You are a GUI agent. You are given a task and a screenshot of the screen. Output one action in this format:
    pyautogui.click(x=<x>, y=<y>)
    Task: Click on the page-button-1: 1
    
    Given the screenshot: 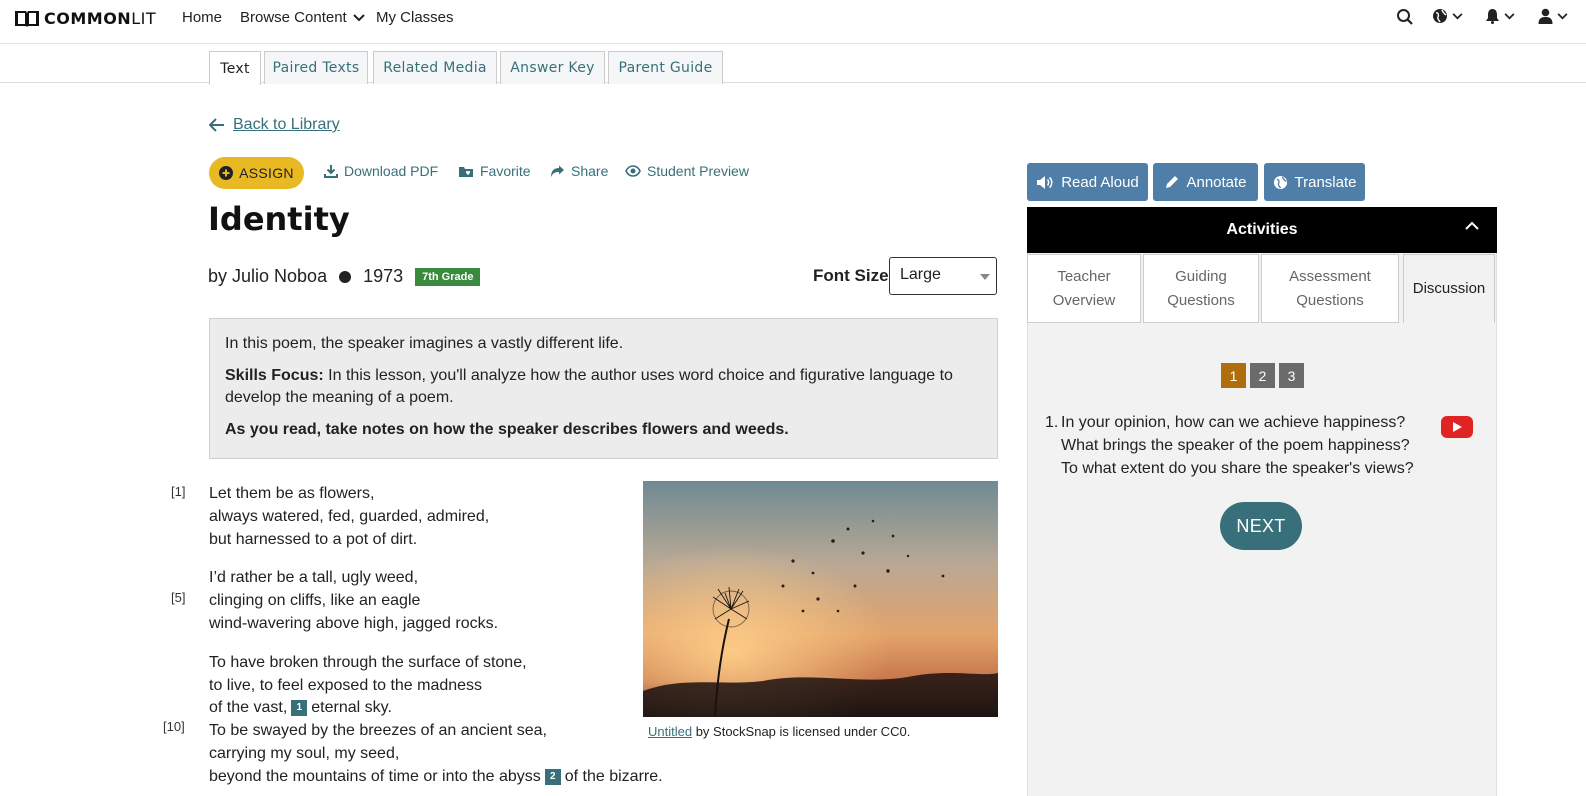 What is the action you would take?
    pyautogui.click(x=1233, y=375)
    